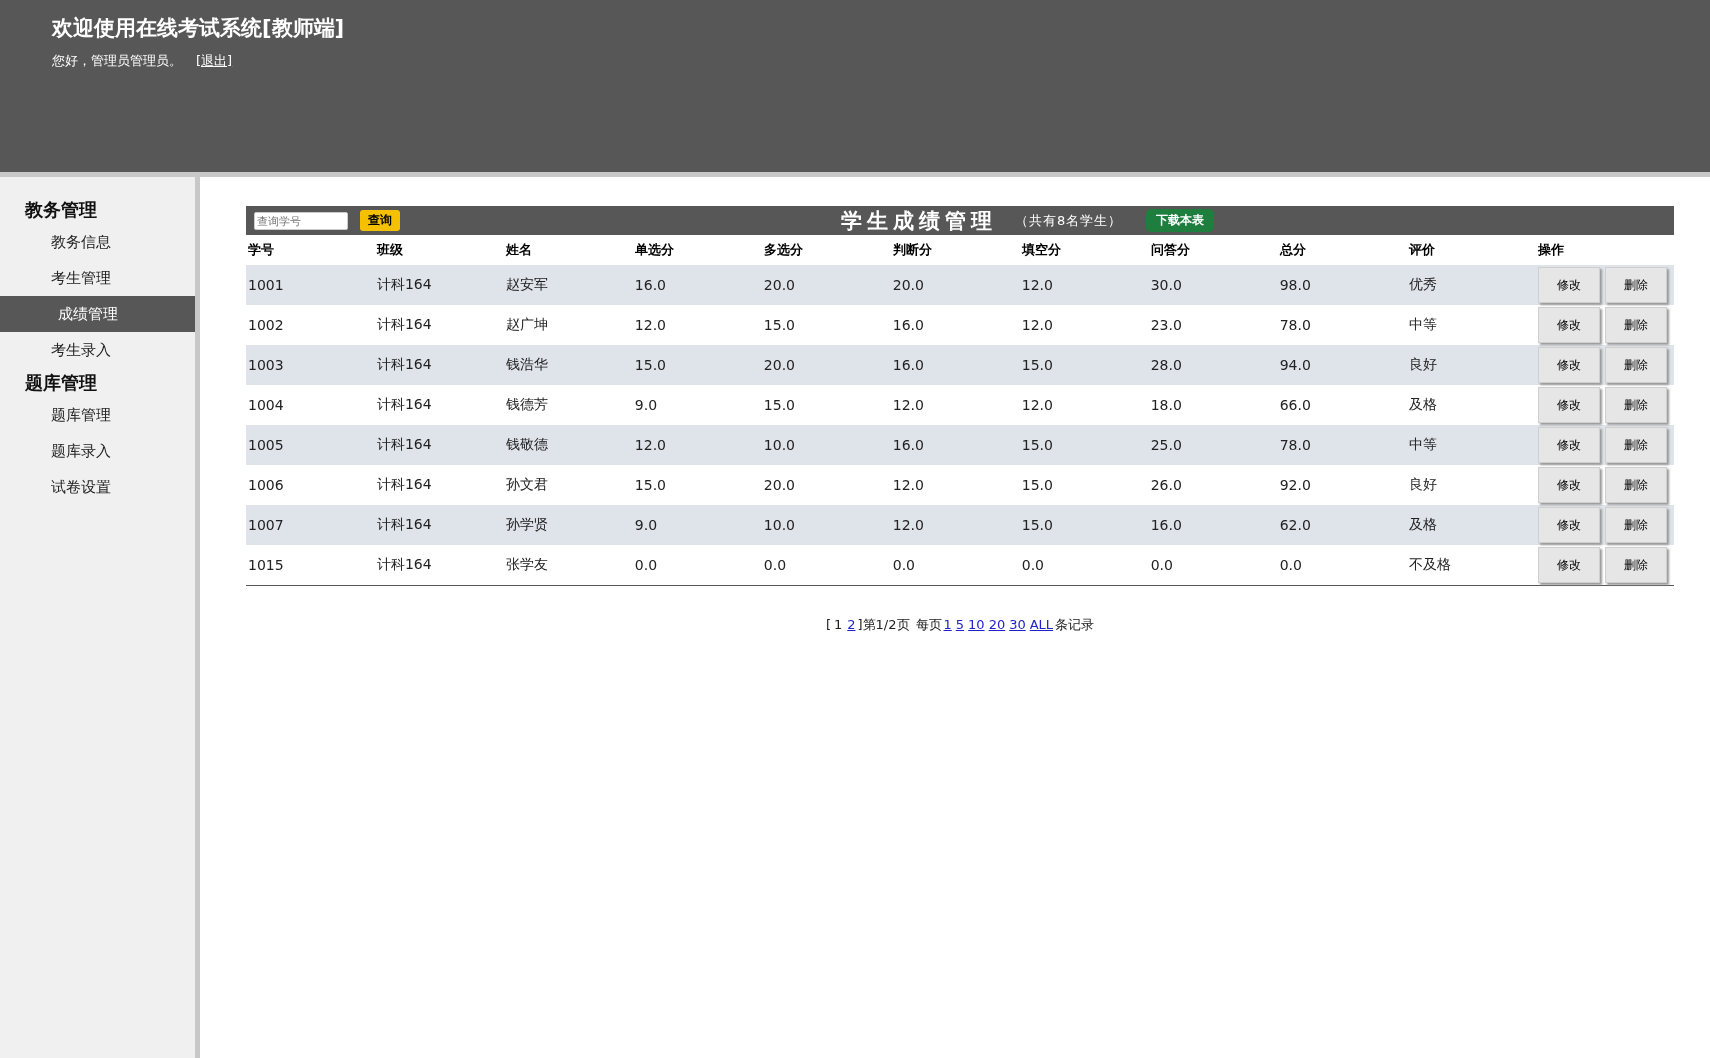  What do you see at coordinates (266, 285) in the screenshot?
I see `table-cell: 1001` at bounding box center [266, 285].